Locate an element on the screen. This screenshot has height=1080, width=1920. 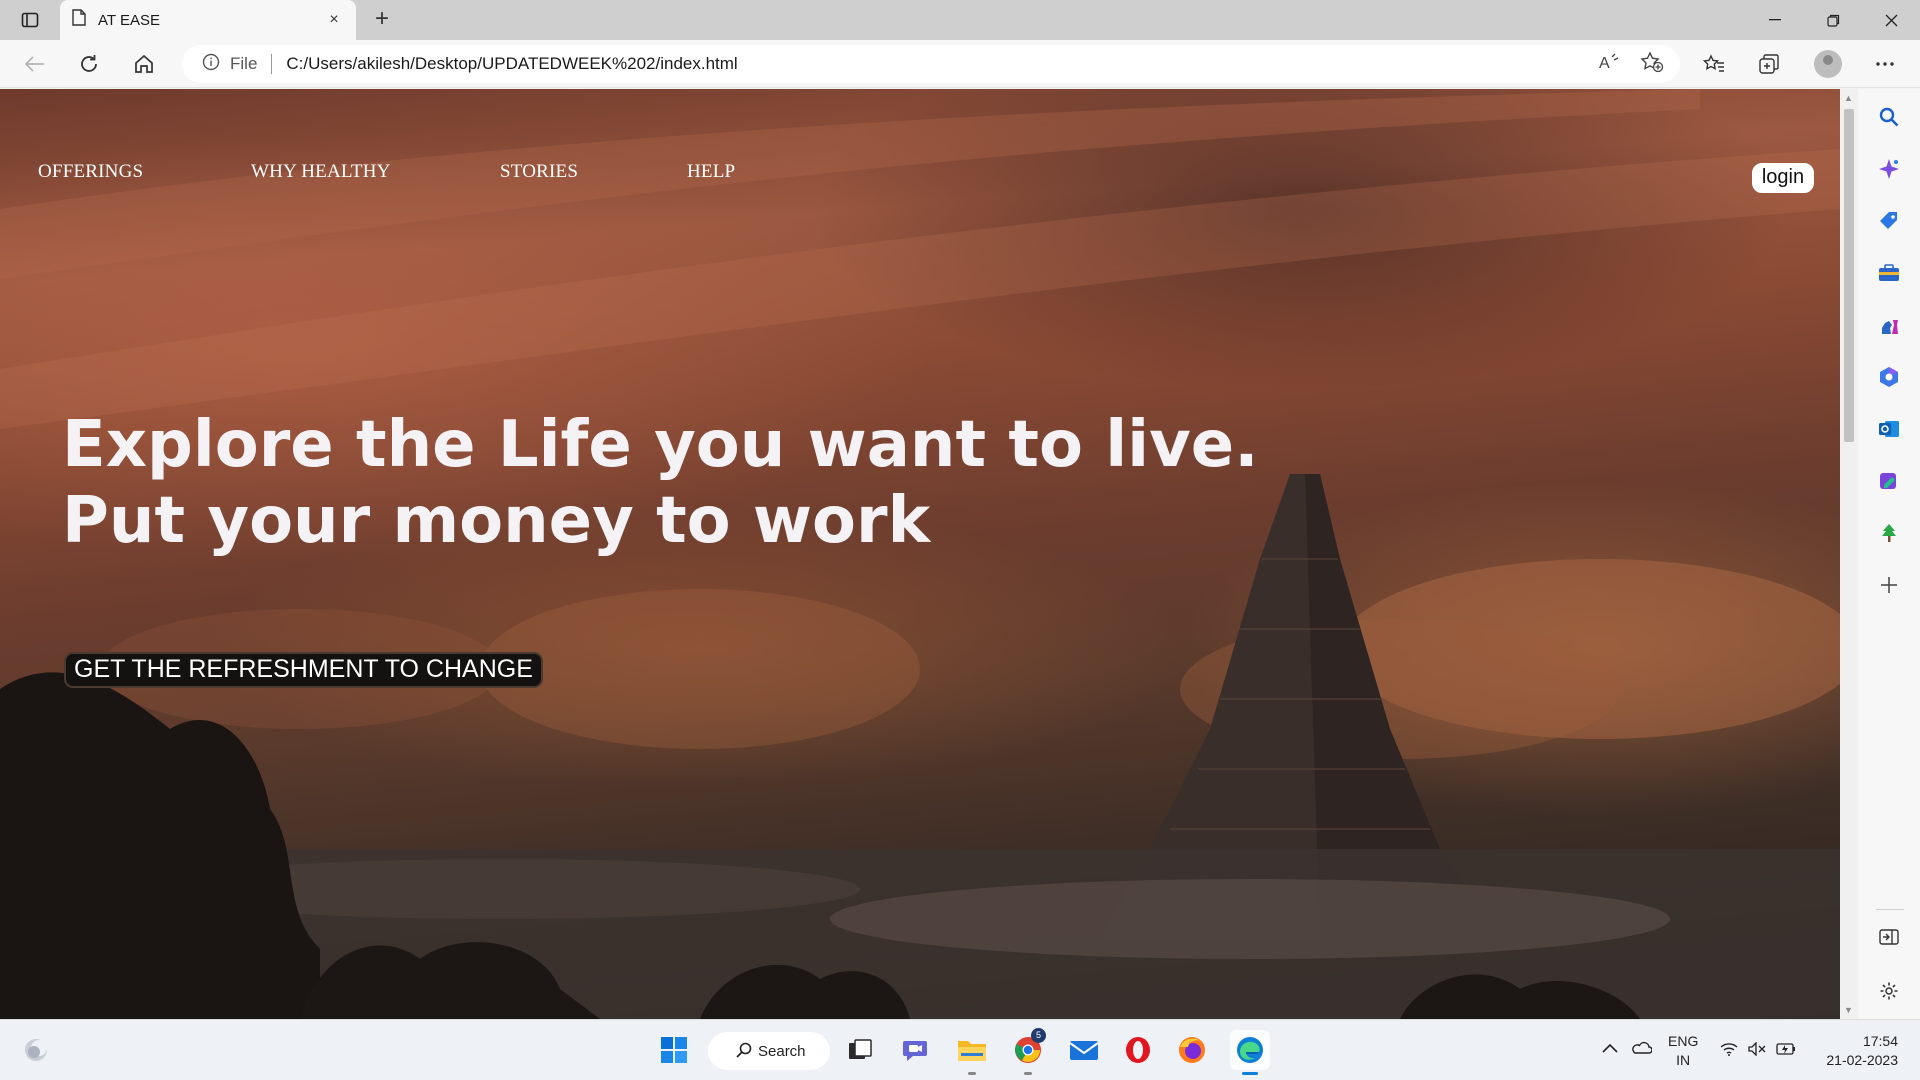
collections-icon is located at coordinates (1769, 64).